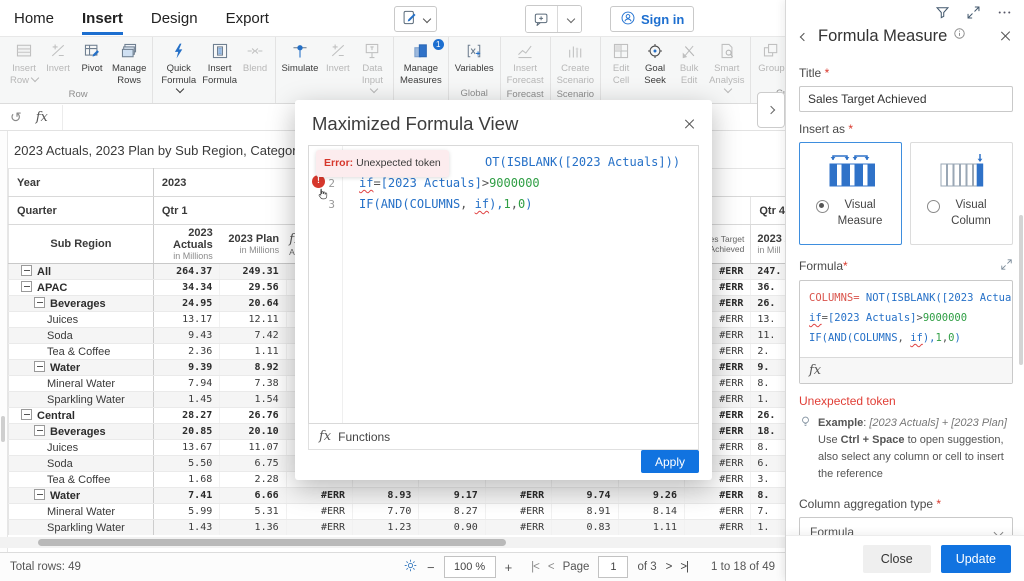 This screenshot has width=1024, height=581. Describe the element at coordinates (767, 431) in the screenshot. I see `cell: 18.` at that location.